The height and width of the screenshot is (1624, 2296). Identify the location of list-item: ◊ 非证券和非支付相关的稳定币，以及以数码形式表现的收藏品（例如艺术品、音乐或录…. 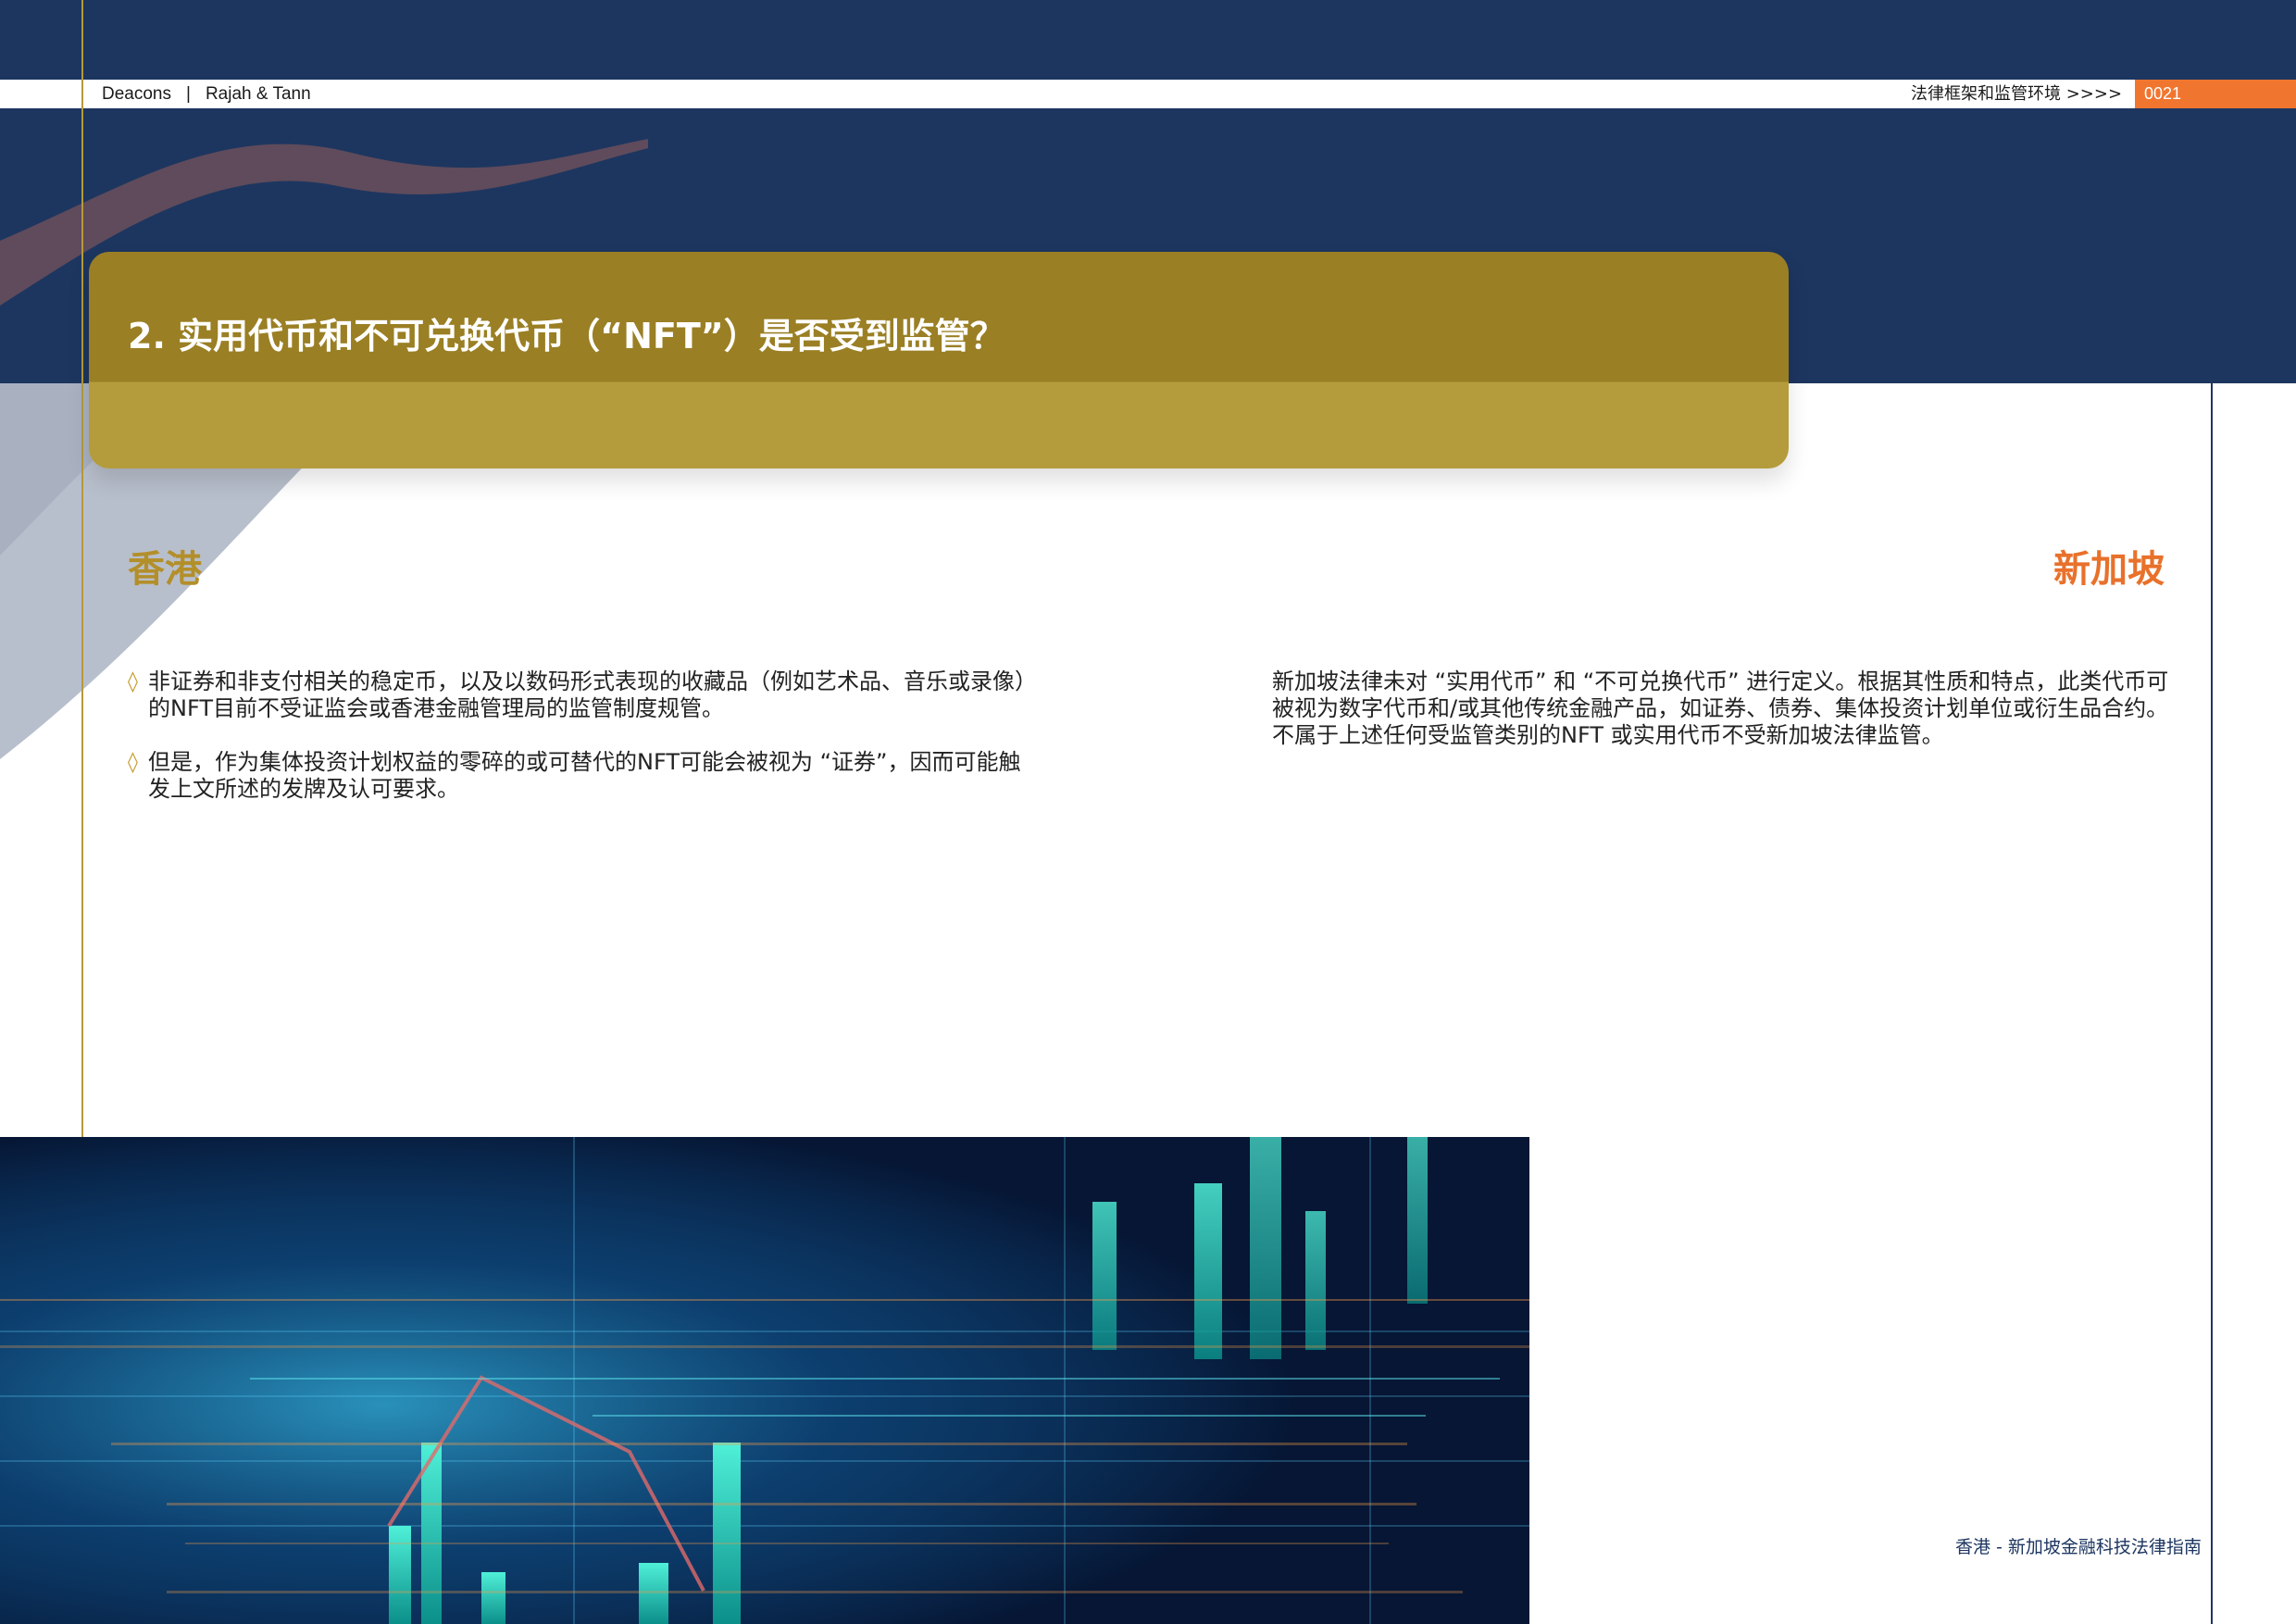
(581, 695).